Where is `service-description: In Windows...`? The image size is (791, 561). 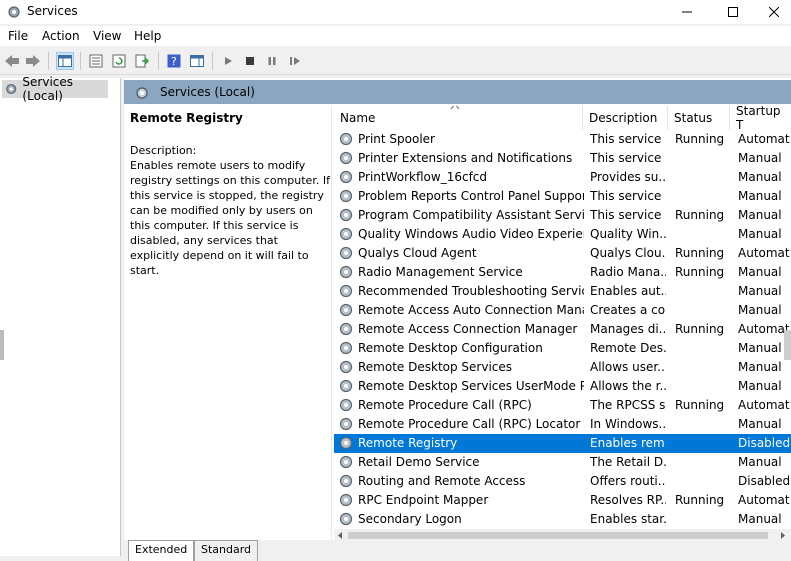
service-description: In Windows... is located at coordinates (628, 424).